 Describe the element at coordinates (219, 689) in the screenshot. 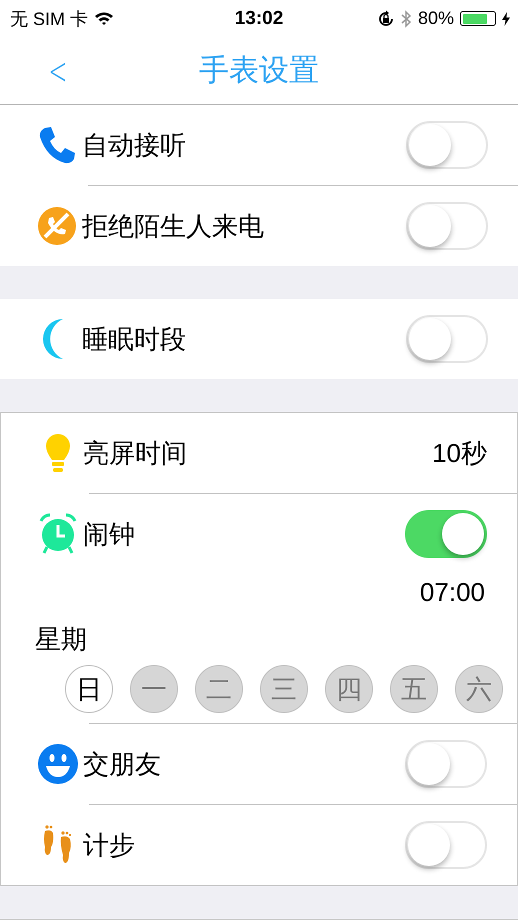

I see `weekday-toggle: 二` at that location.